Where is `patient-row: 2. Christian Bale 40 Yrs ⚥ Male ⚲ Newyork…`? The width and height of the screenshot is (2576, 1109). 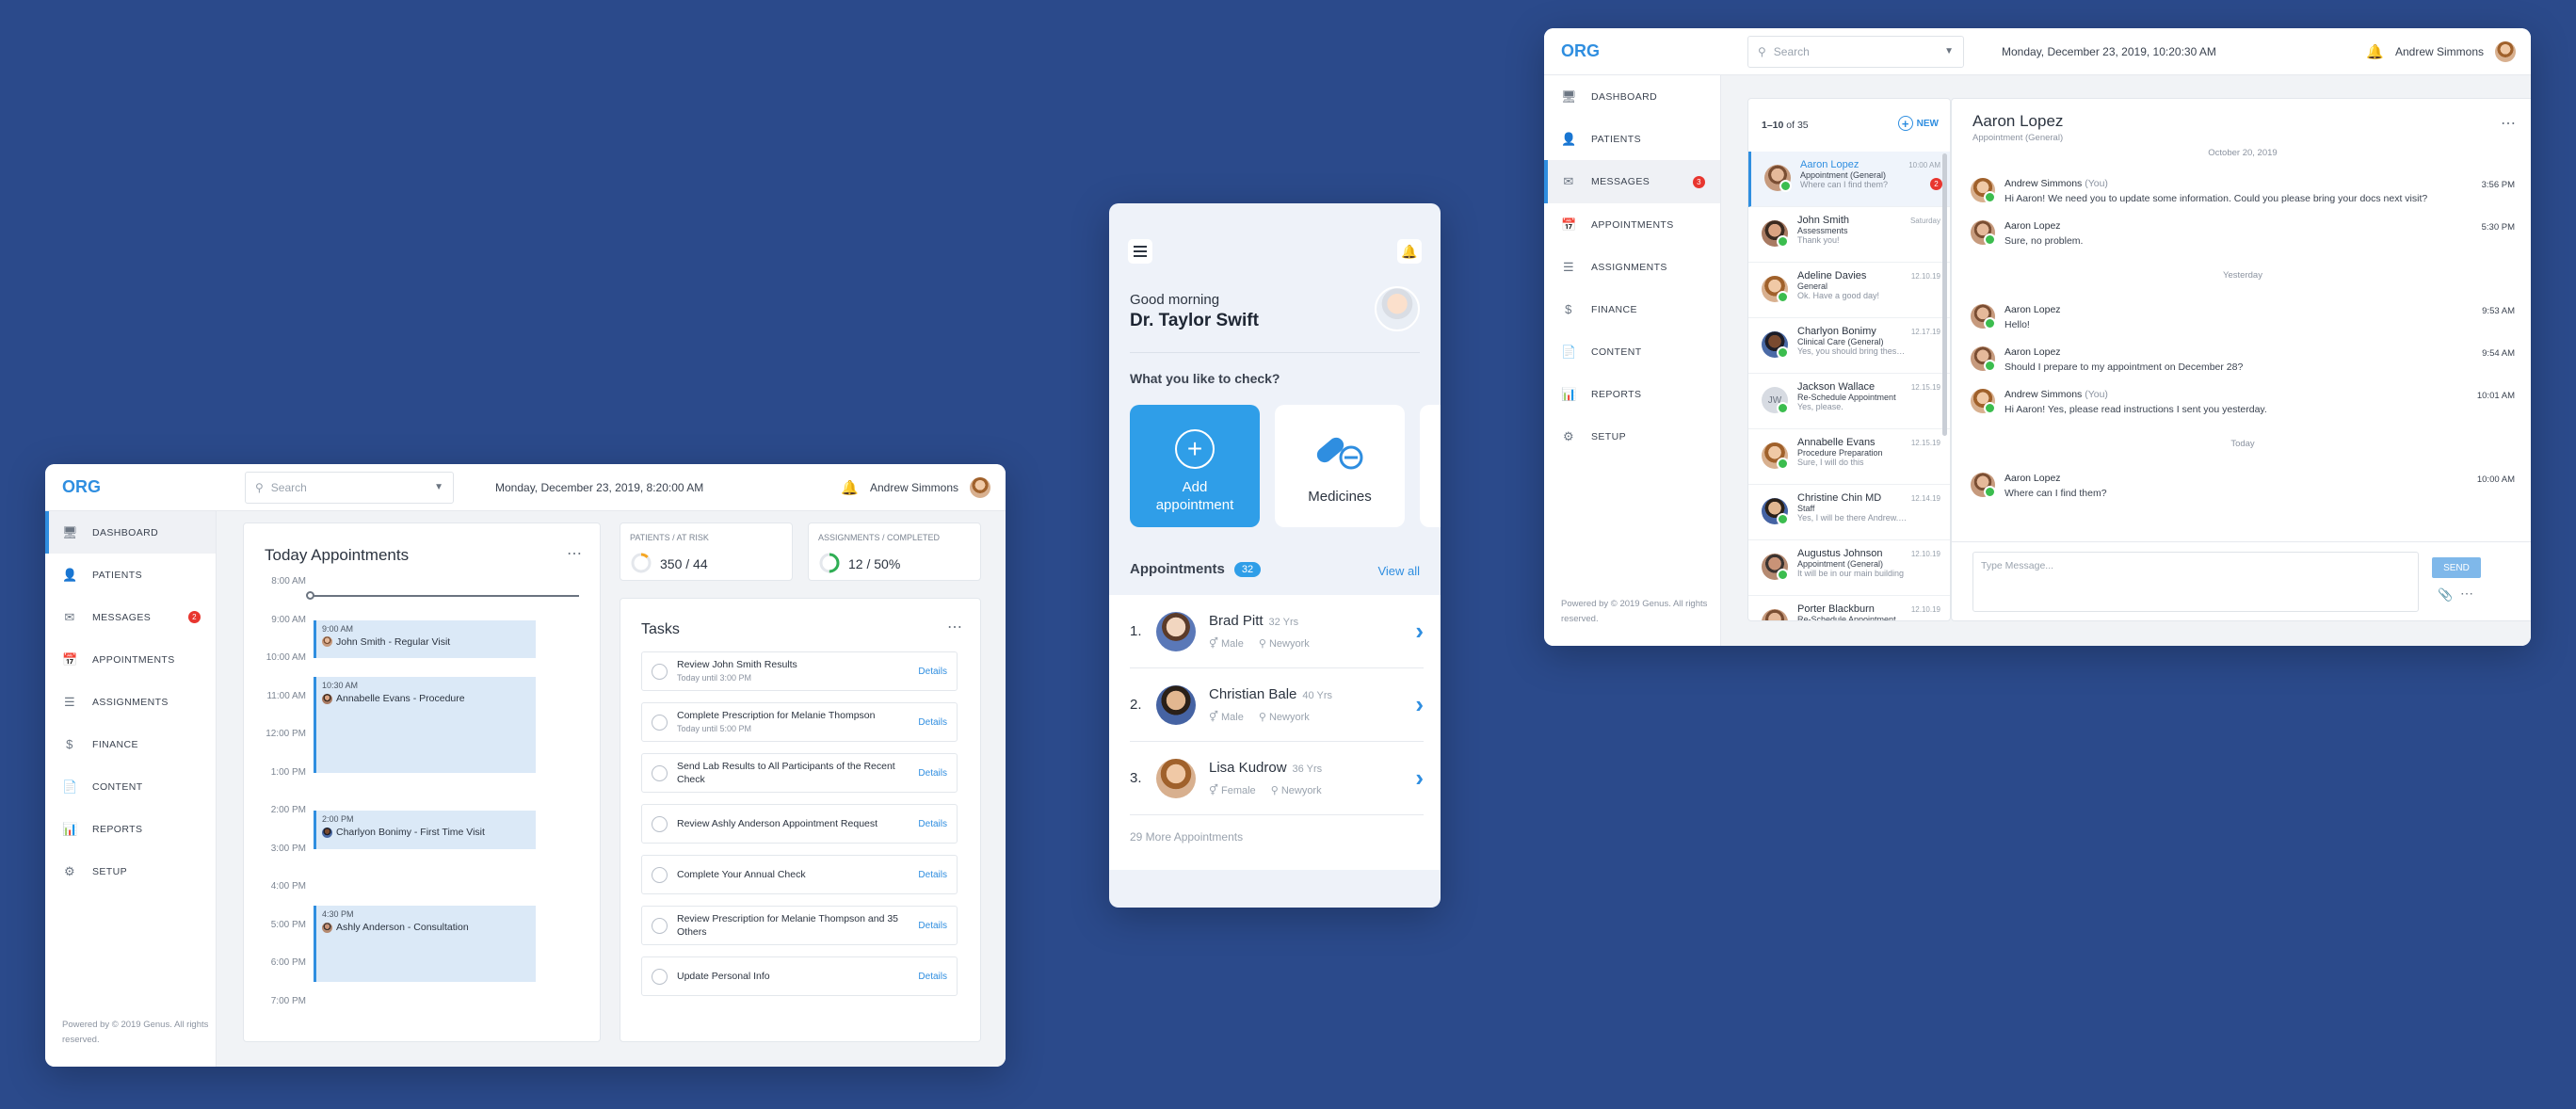
patient-row: 2. Christian Bale 40 Yrs ⚥ Male ⚲ Newyork… is located at coordinates (1277, 705).